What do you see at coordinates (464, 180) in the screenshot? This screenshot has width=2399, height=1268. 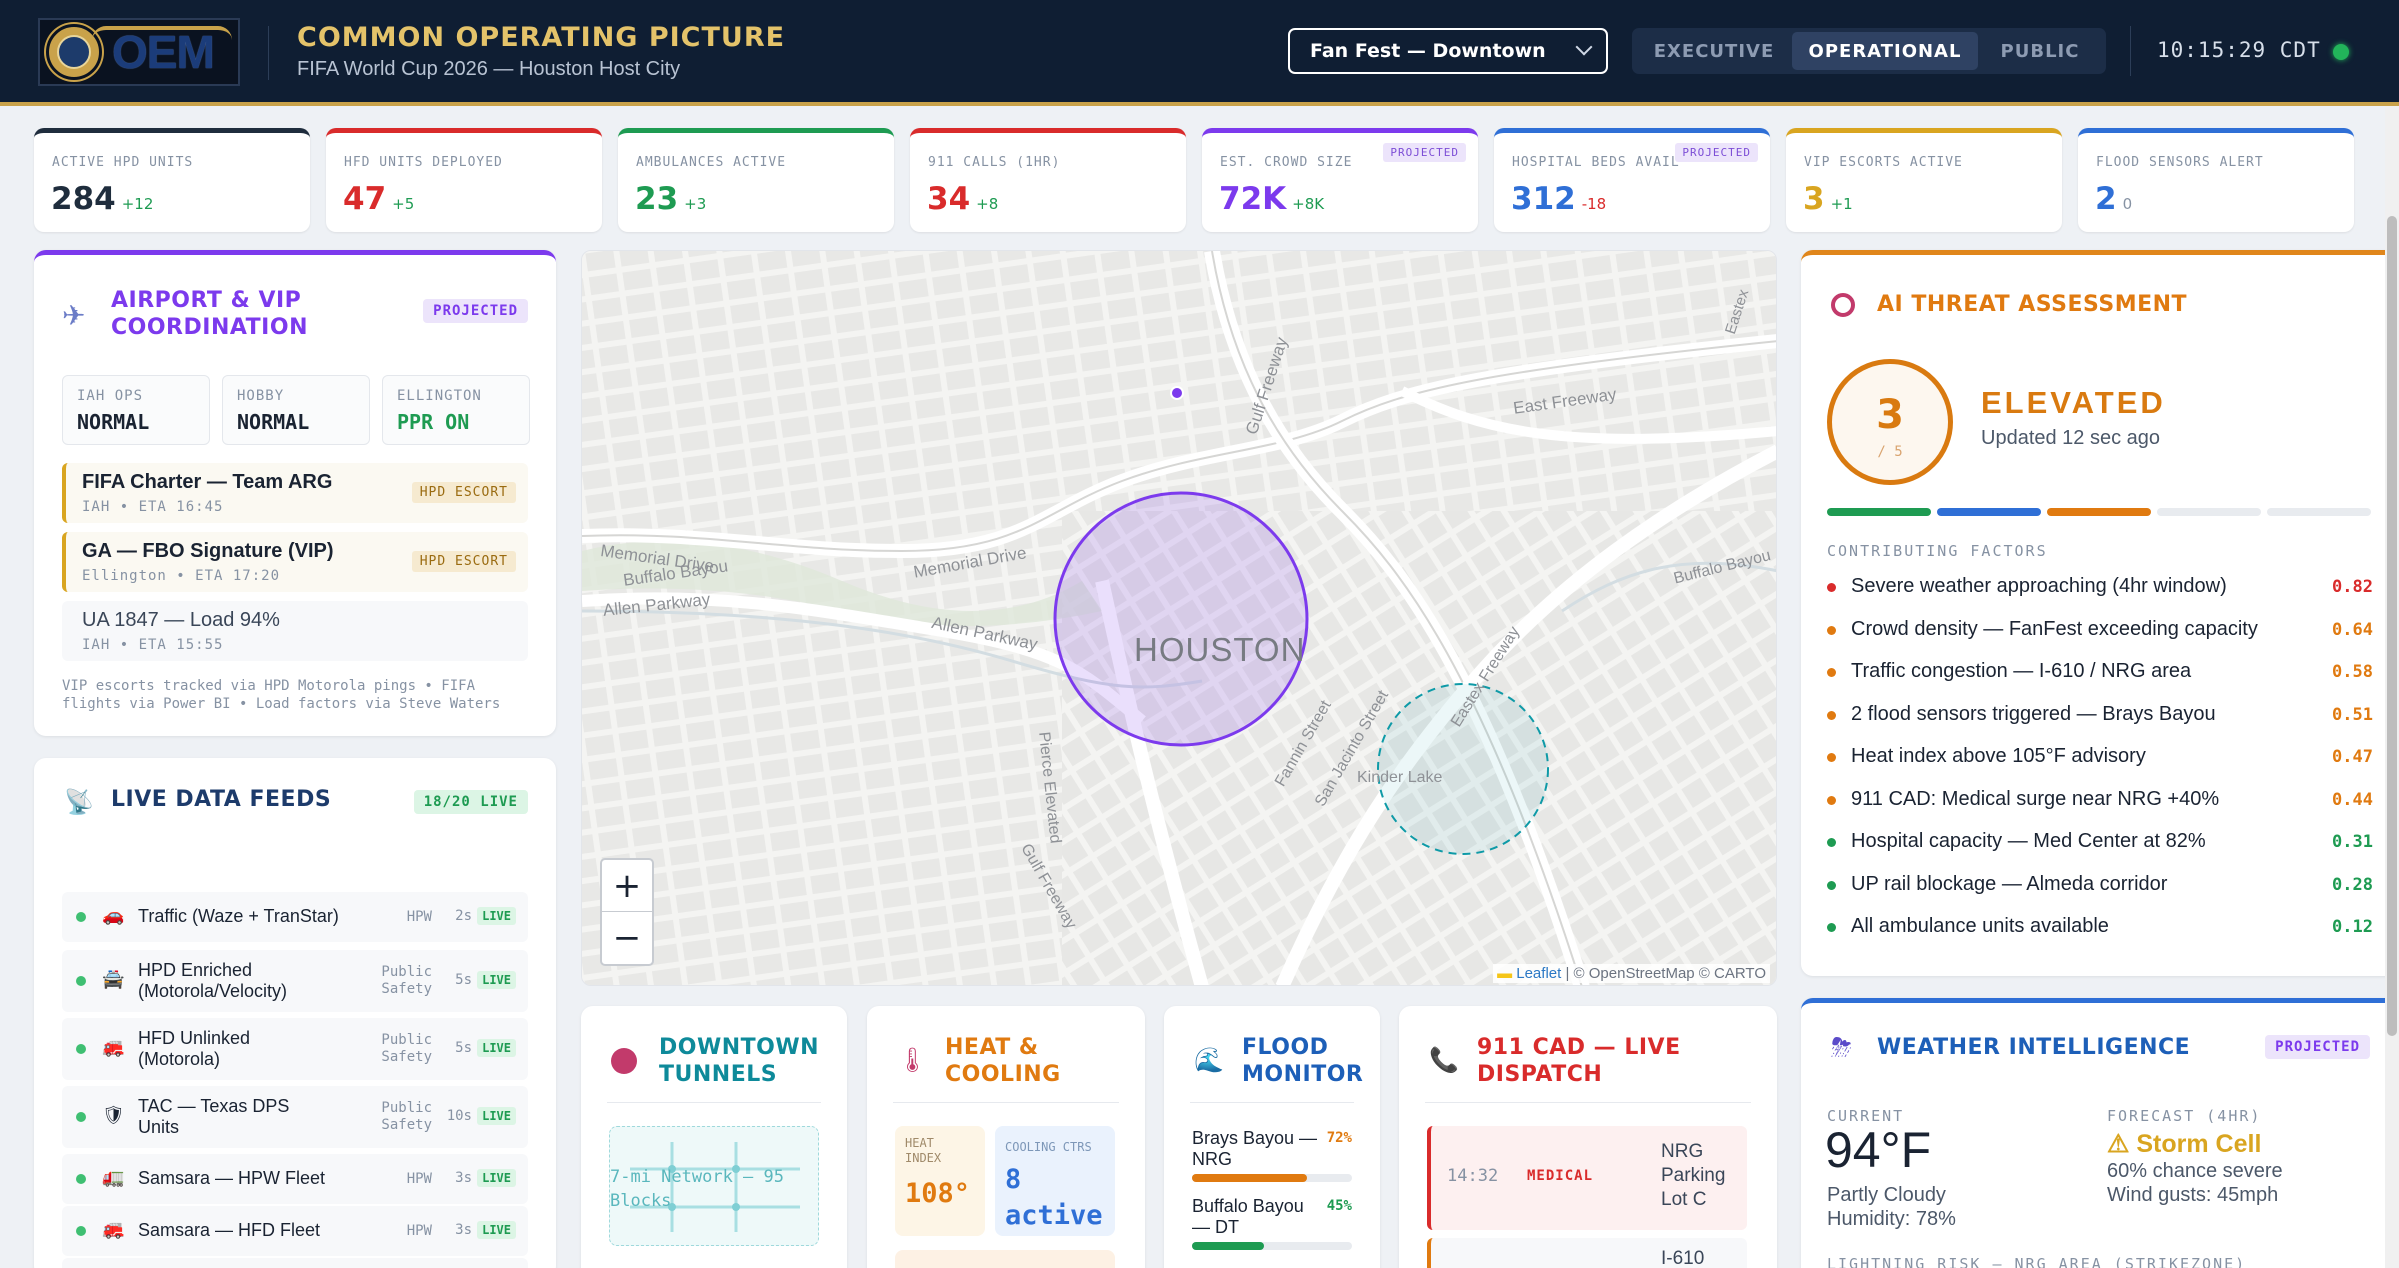 I see `kpi-card: HFD UNITS DEPLOYED 47 +5` at bounding box center [464, 180].